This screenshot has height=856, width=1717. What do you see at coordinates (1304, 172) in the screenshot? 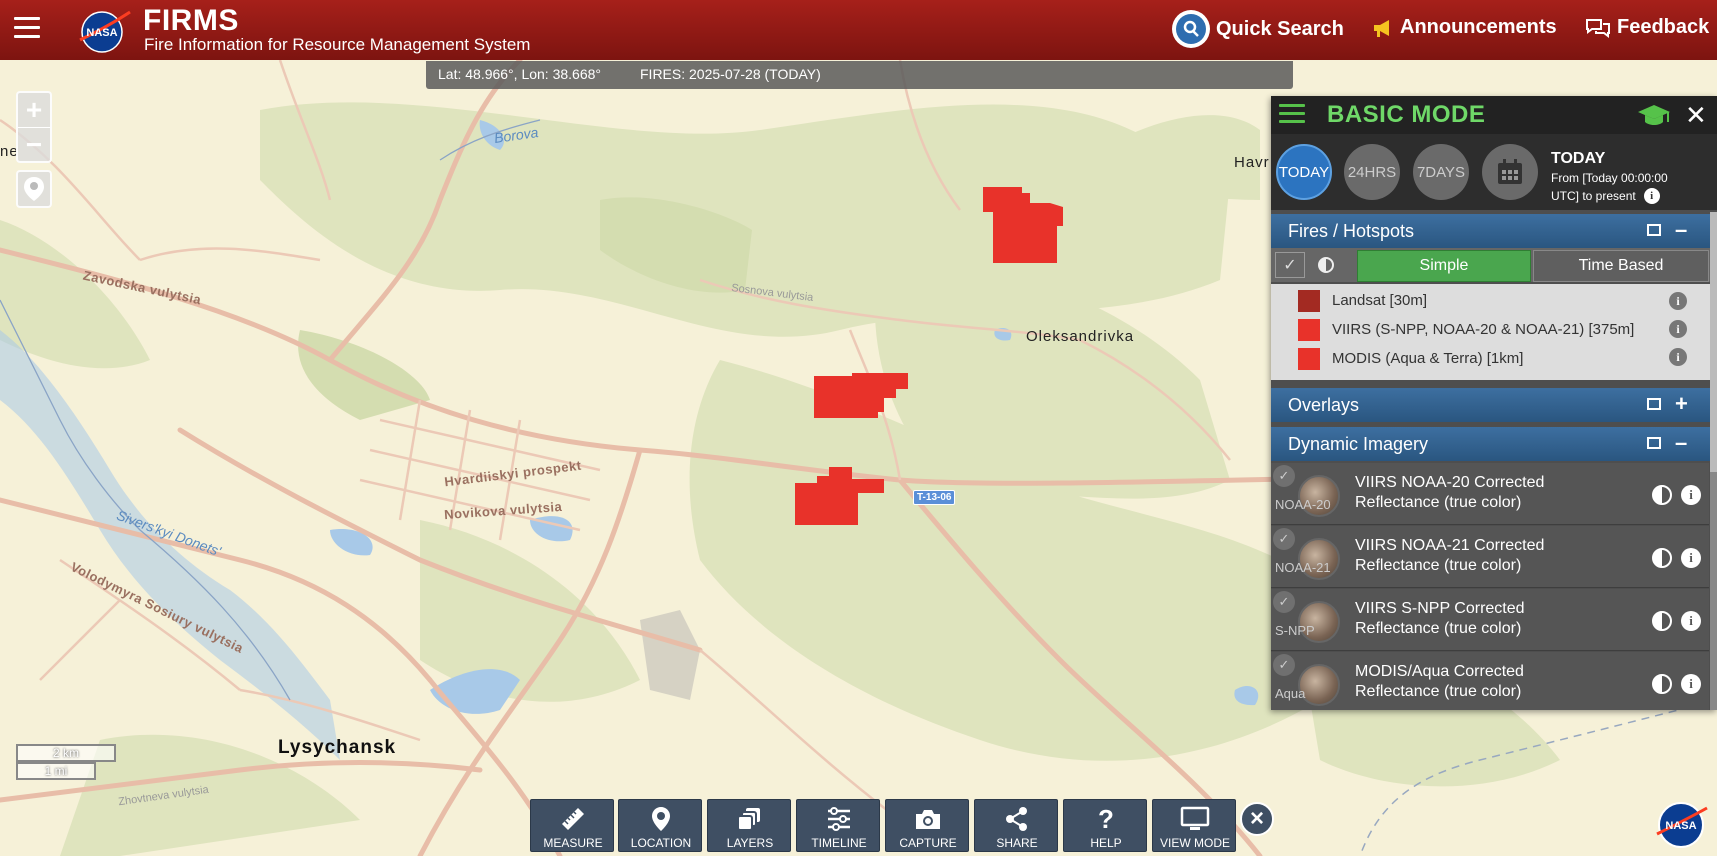
I see `time-today-button: TODAY` at bounding box center [1304, 172].